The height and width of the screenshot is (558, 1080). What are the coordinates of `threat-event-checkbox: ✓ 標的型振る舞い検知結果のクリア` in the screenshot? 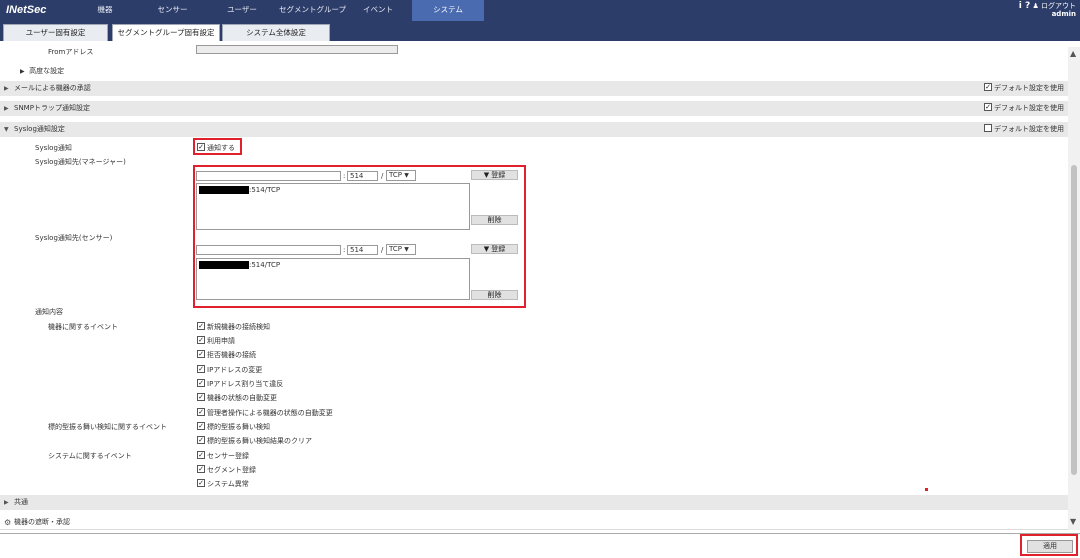 It's located at (254, 441).